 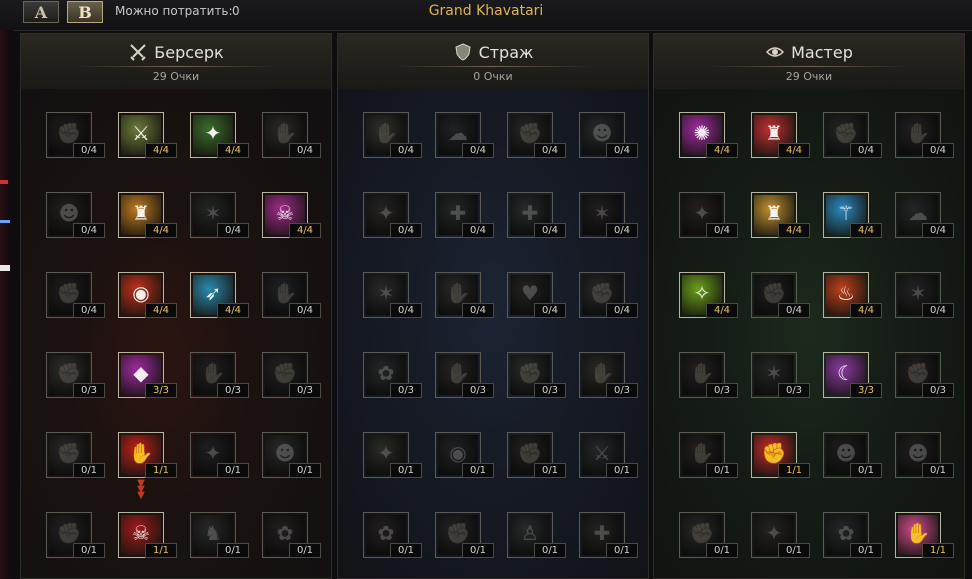 What do you see at coordinates (493, 76) in the screenshot?
I see `tree-points: 0 Очки` at bounding box center [493, 76].